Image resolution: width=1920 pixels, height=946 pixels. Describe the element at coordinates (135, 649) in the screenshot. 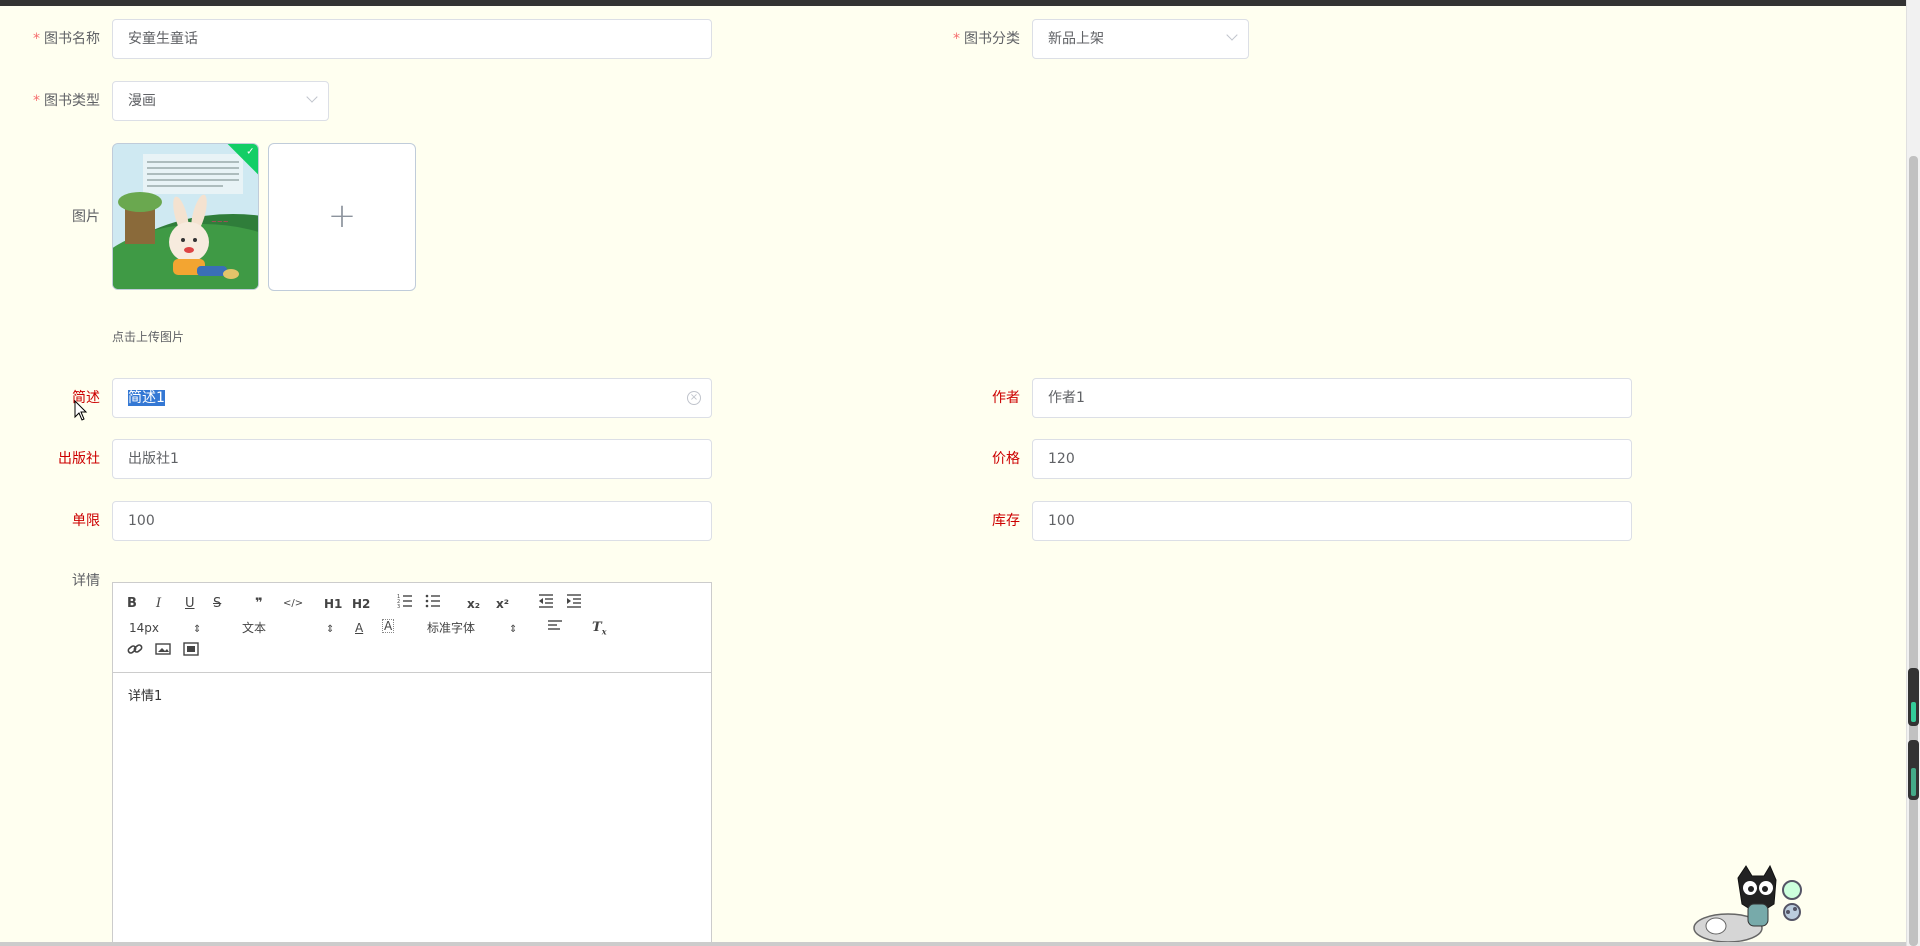

I see `link-icon` at that location.